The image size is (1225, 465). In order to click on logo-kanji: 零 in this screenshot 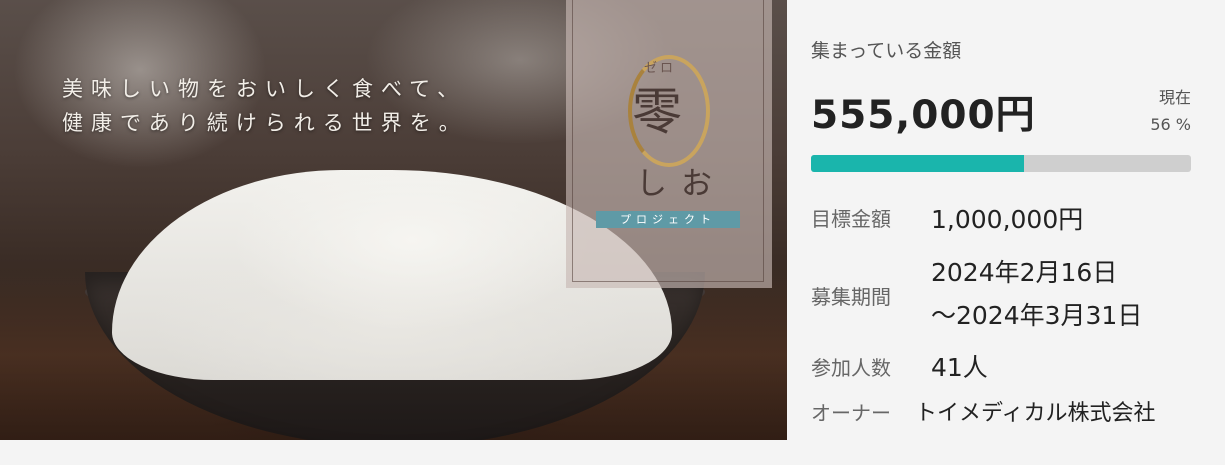, I will do `click(657, 112)`.